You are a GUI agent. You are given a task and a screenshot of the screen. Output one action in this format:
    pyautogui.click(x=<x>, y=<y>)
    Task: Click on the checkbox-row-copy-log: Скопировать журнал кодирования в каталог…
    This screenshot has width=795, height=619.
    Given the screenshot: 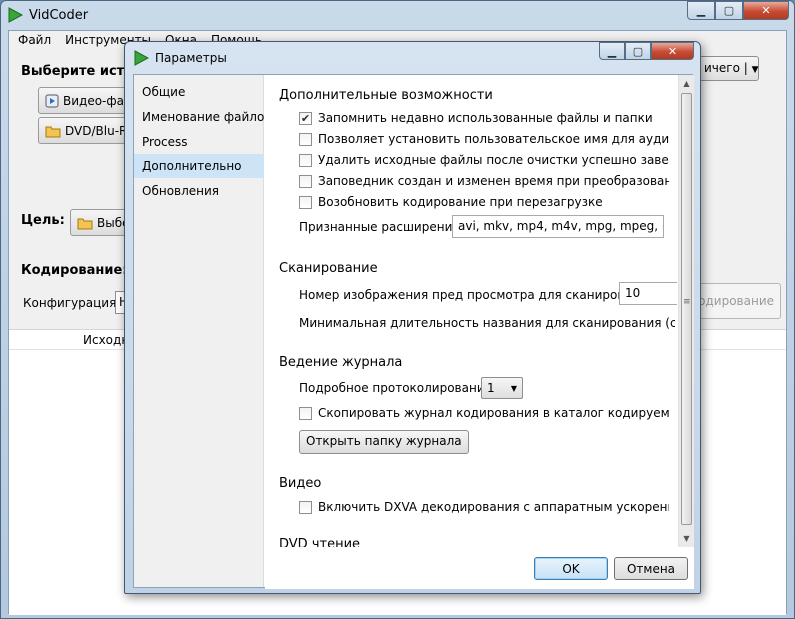 What is the action you would take?
    pyautogui.click(x=484, y=413)
    